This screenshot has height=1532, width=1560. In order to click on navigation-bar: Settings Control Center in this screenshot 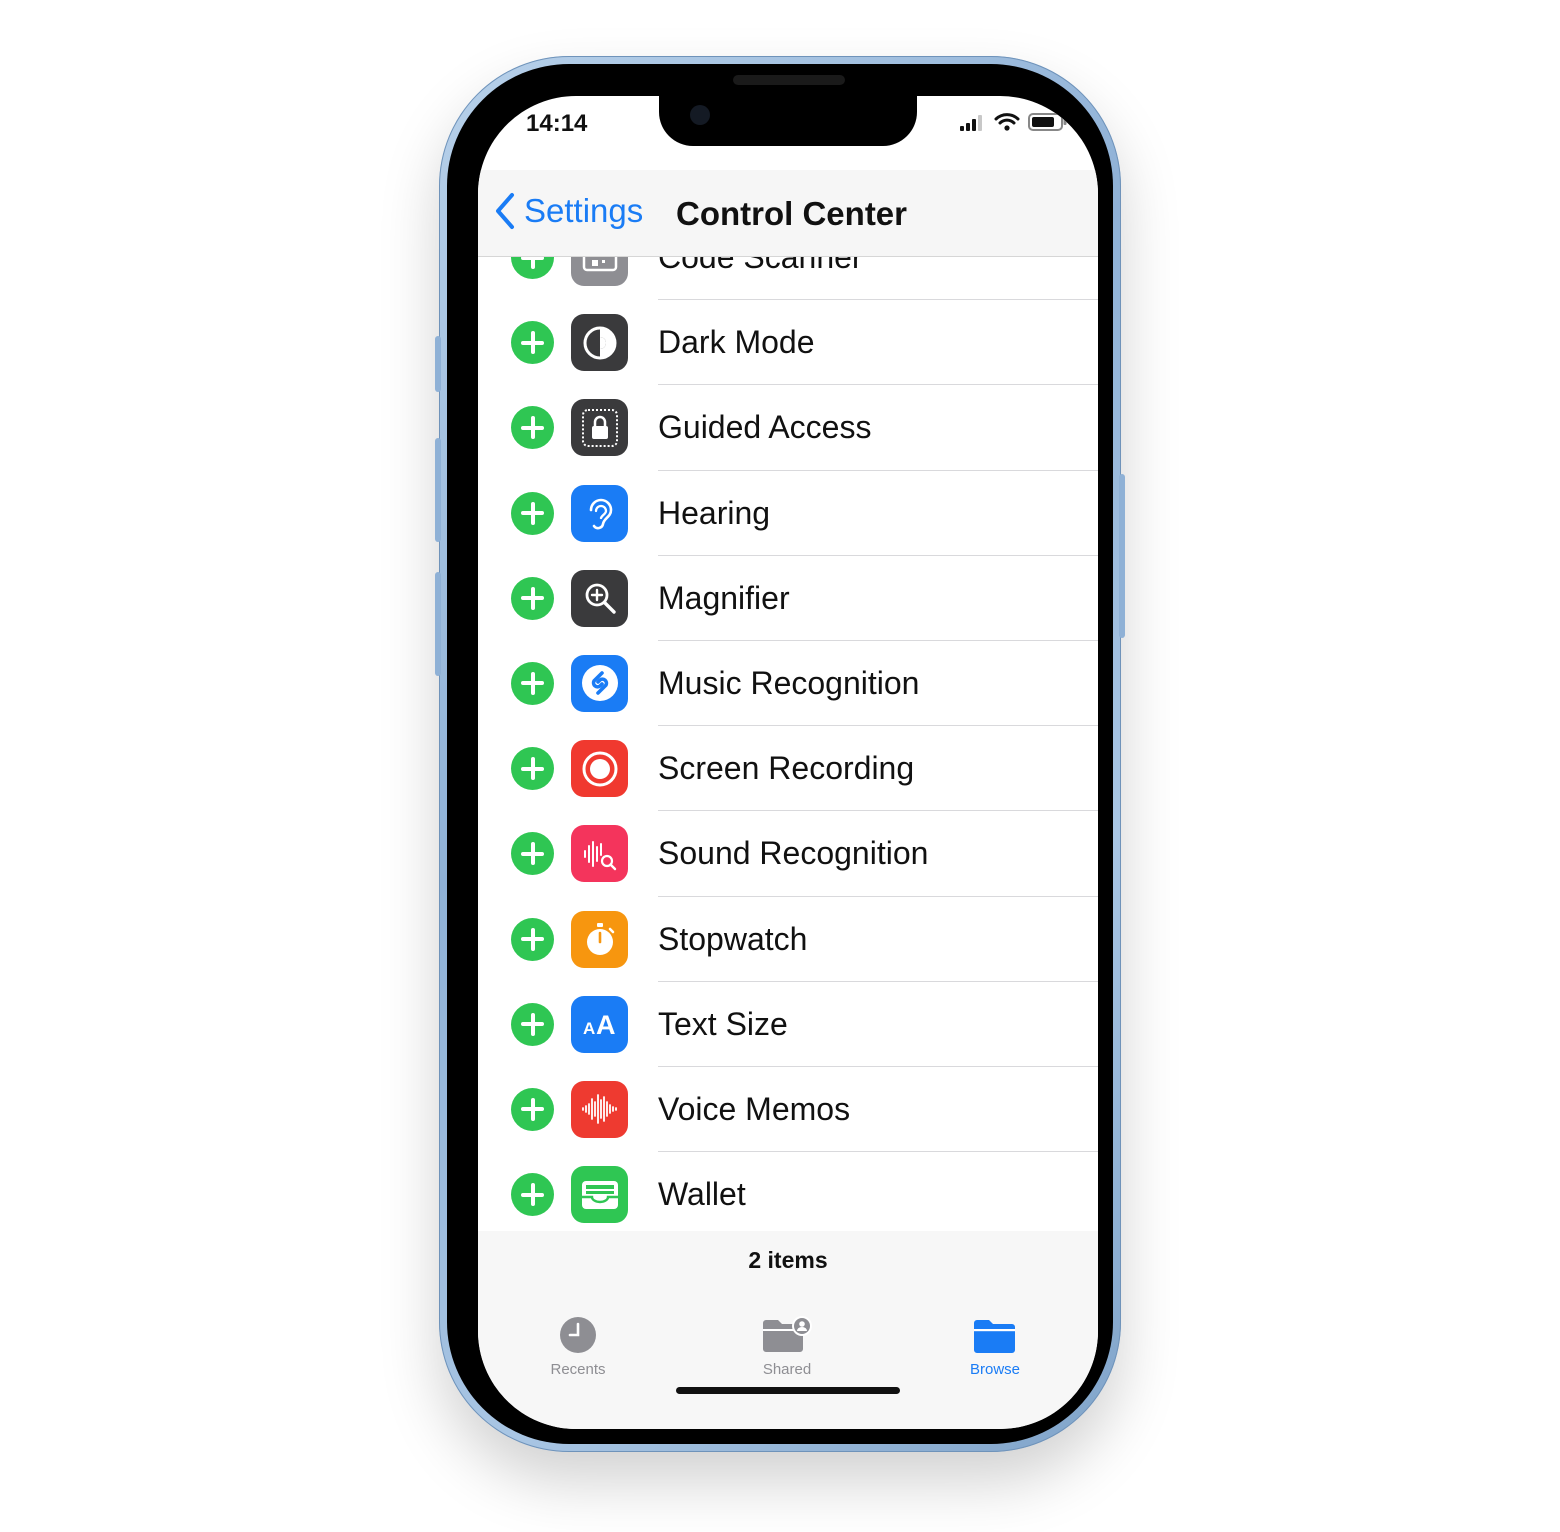, I will do `click(788, 213)`.